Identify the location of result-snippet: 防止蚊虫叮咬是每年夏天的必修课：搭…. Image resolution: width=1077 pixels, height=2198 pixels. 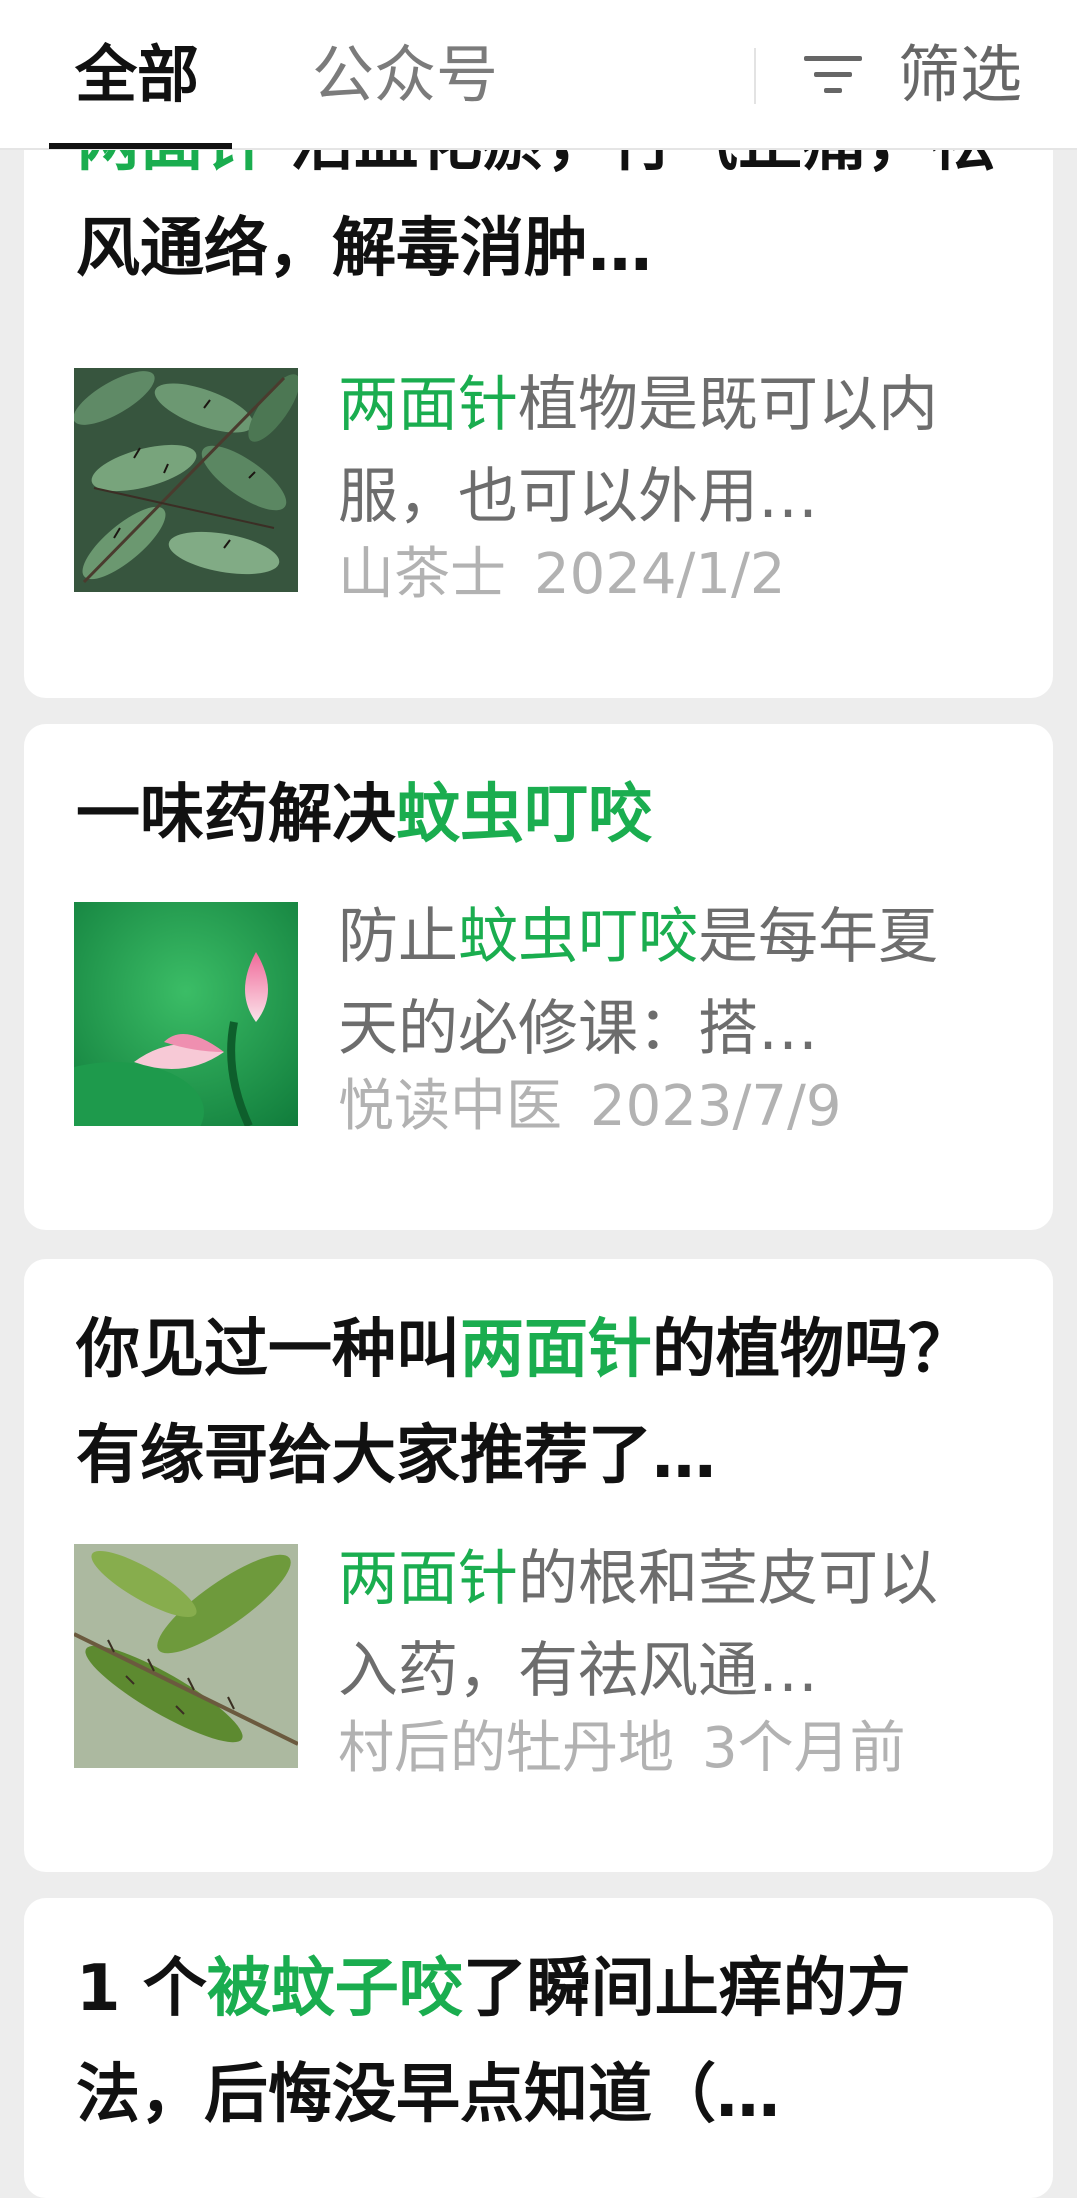
(658, 983).